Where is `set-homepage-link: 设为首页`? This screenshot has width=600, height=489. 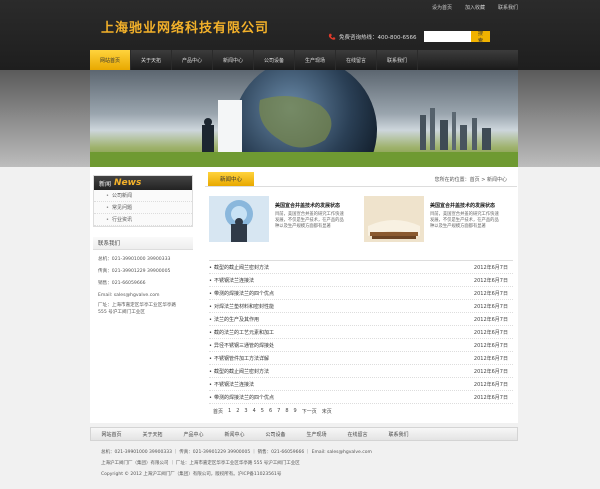
set-homepage-link: 设为首页 is located at coordinates (442, 7).